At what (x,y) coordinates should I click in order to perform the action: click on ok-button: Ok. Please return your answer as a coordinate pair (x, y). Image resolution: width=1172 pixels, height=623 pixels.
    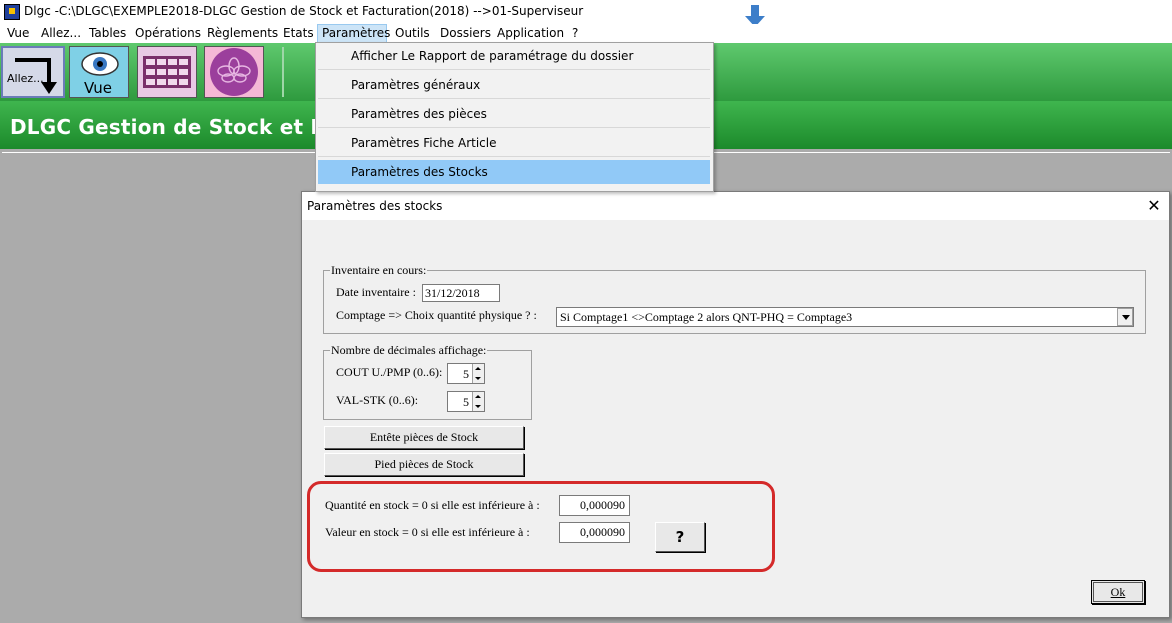
    Looking at the image, I should click on (1118, 592).